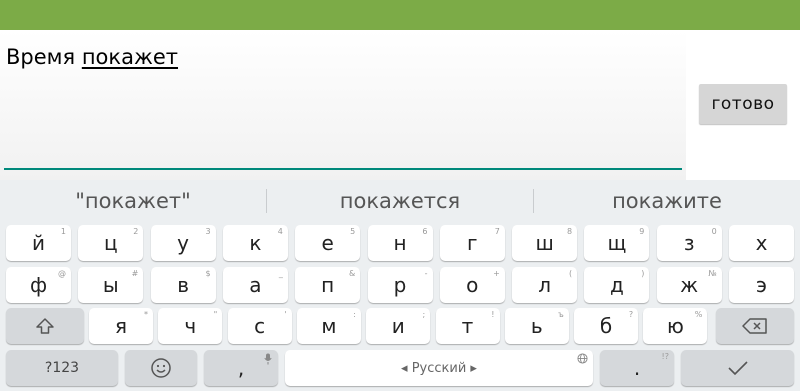 Image resolution: width=800 pixels, height=391 pixels. I want to click on key-hint: (, so click(570, 273).